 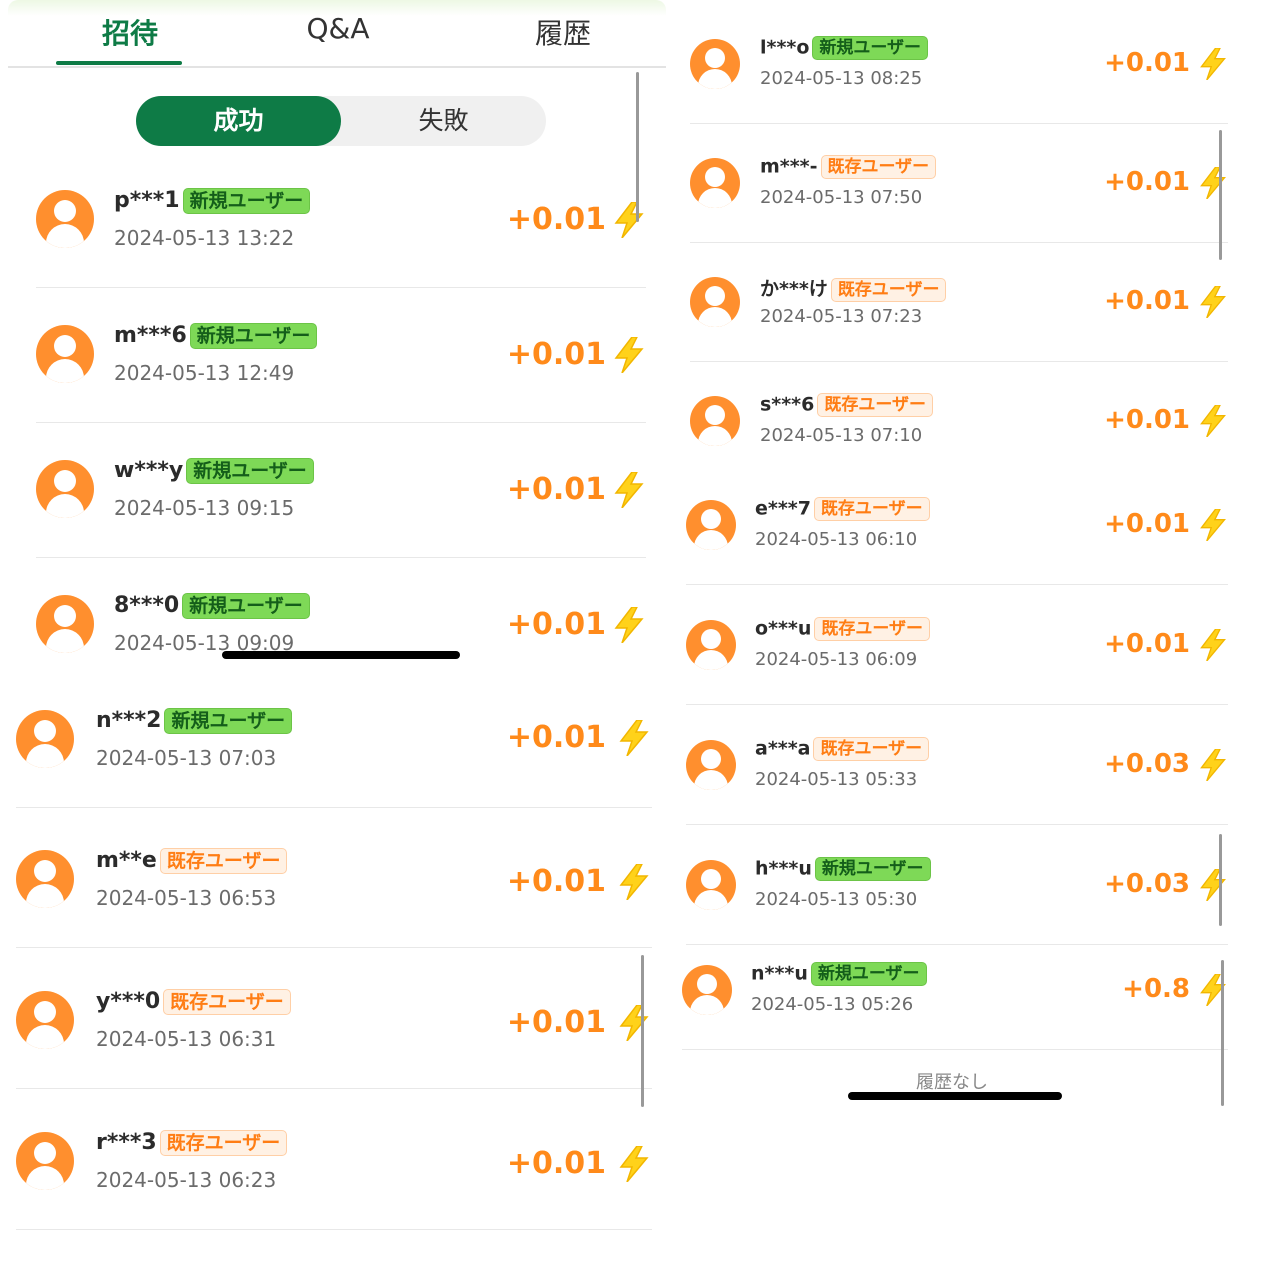 I want to click on list-item: n***u 新規ユーザー 2024-05-13 05:26 +0.8, so click(x=978, y=990).